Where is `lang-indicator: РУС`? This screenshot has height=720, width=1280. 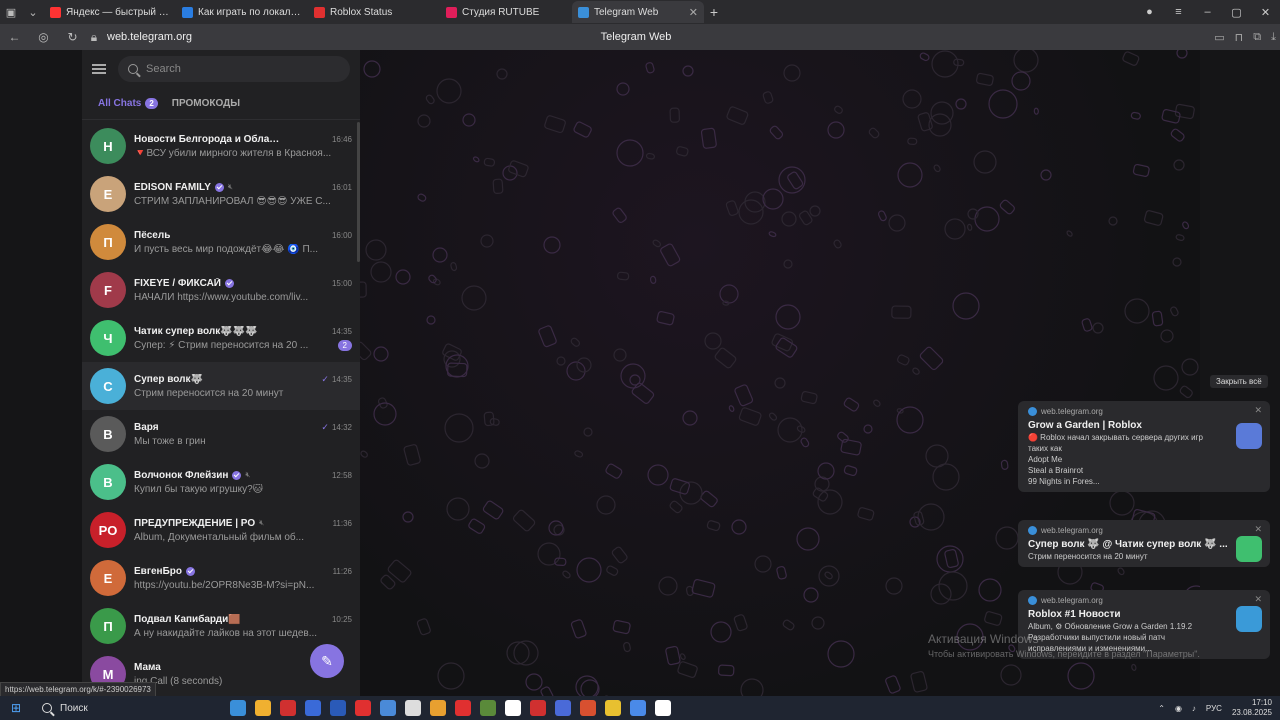
lang-indicator: РУС is located at coordinates (1214, 708).